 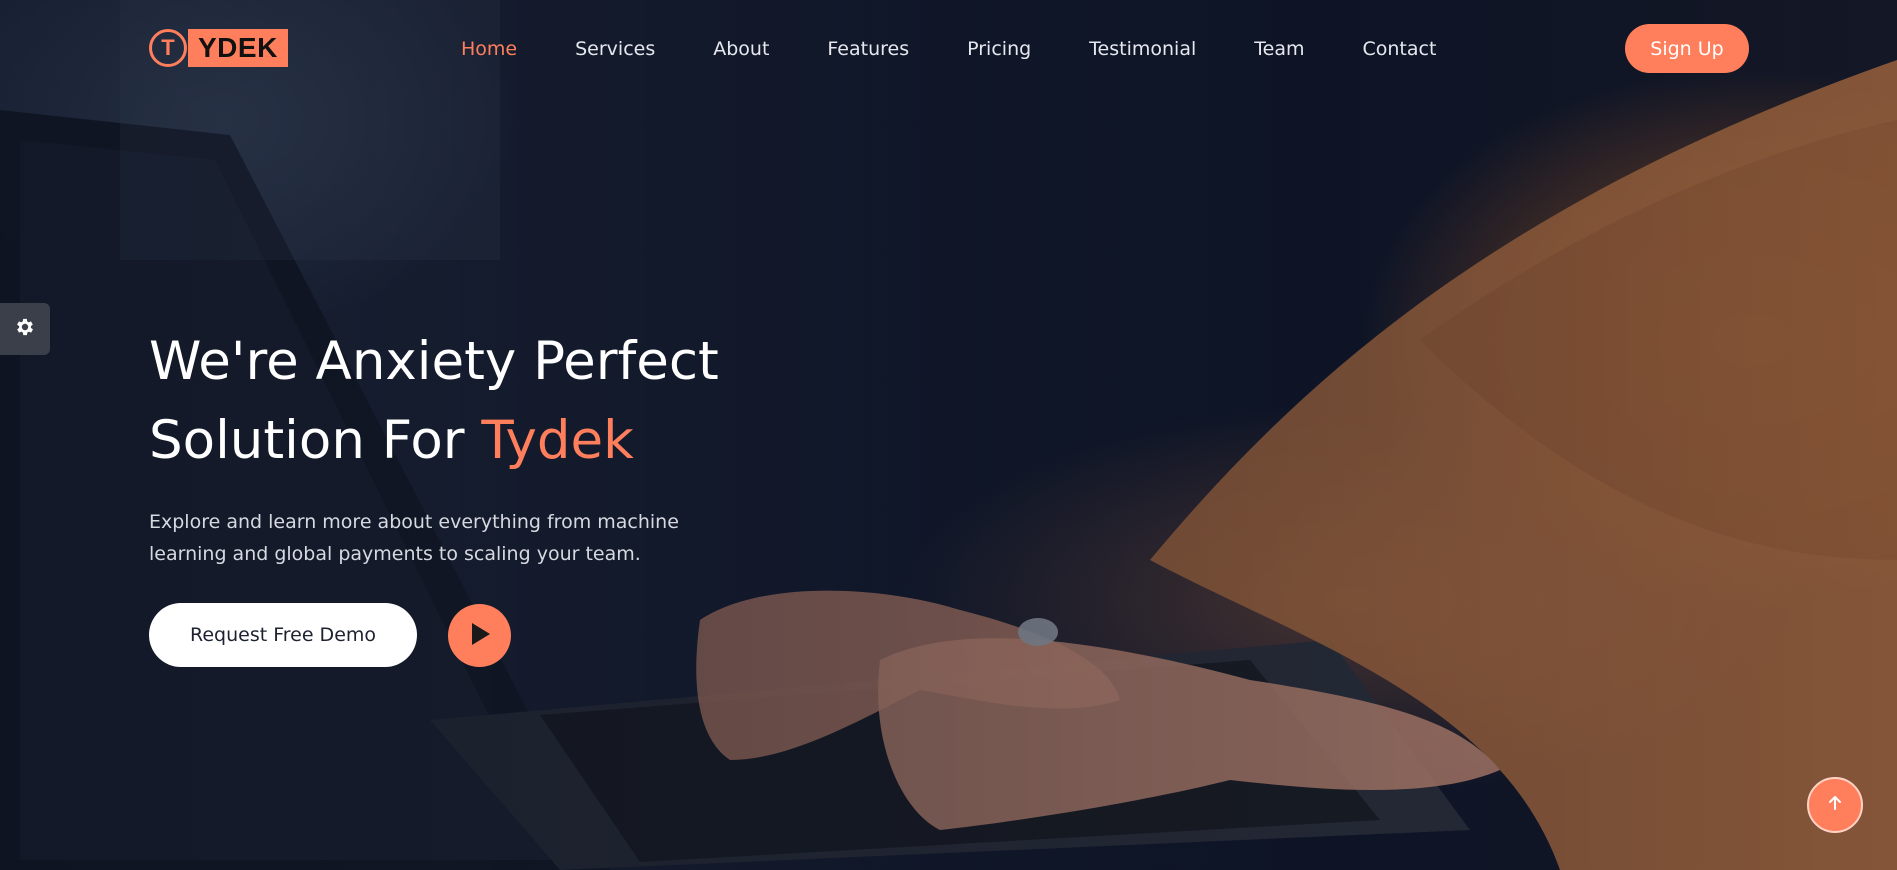 I want to click on nav-item-pricing: Pricing, so click(x=999, y=49).